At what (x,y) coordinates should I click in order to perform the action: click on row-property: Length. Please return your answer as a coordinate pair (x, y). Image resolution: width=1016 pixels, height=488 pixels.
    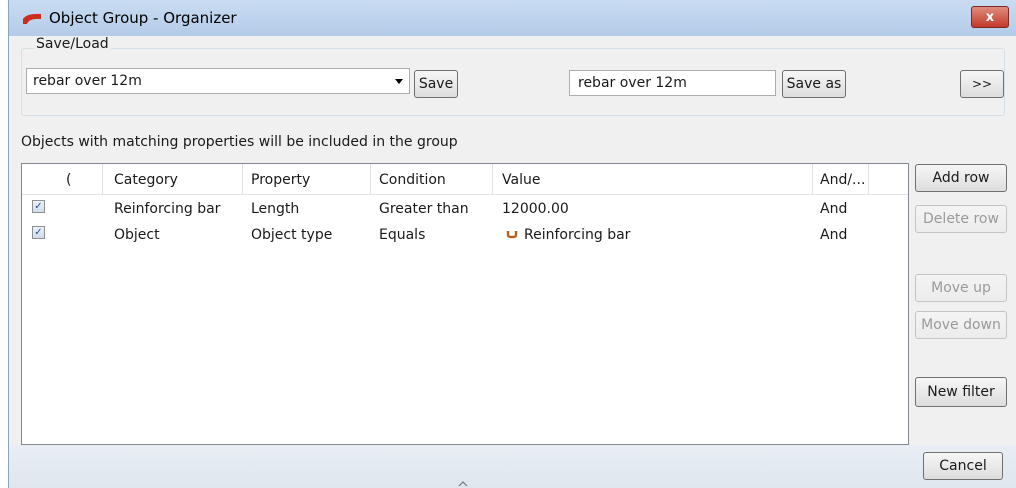
    Looking at the image, I should click on (275, 209).